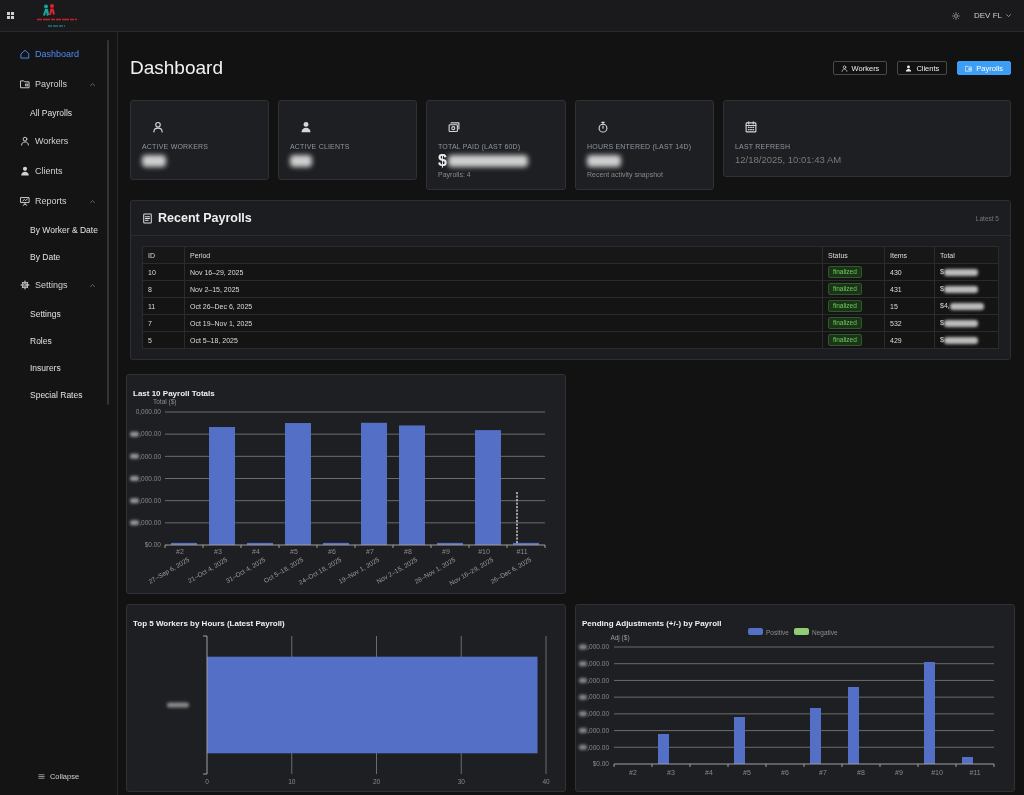 The height and width of the screenshot is (795, 1024). I want to click on sidebar-item: Payrolls, so click(58, 84).